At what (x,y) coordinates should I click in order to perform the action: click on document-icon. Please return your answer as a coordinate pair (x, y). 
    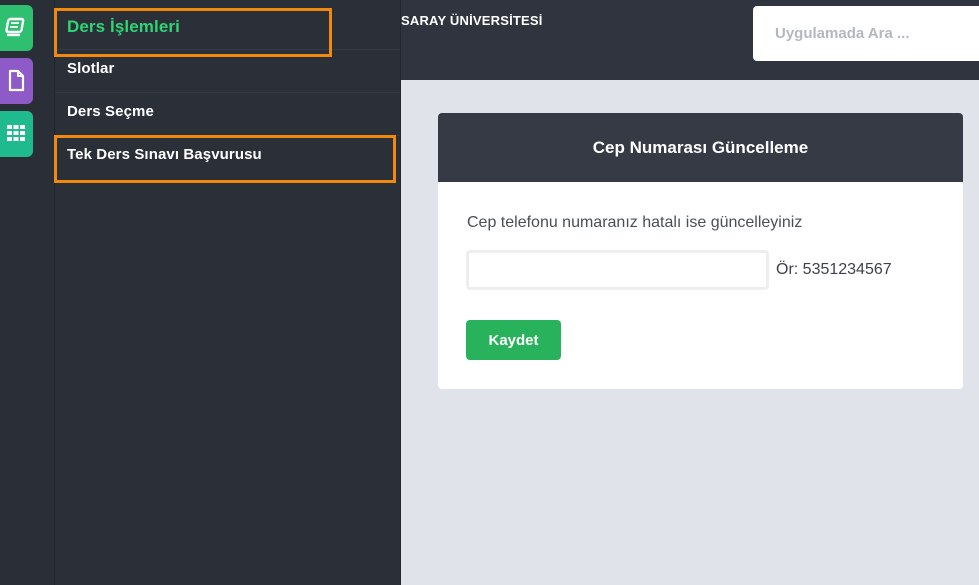
    Looking at the image, I should click on (16, 80).